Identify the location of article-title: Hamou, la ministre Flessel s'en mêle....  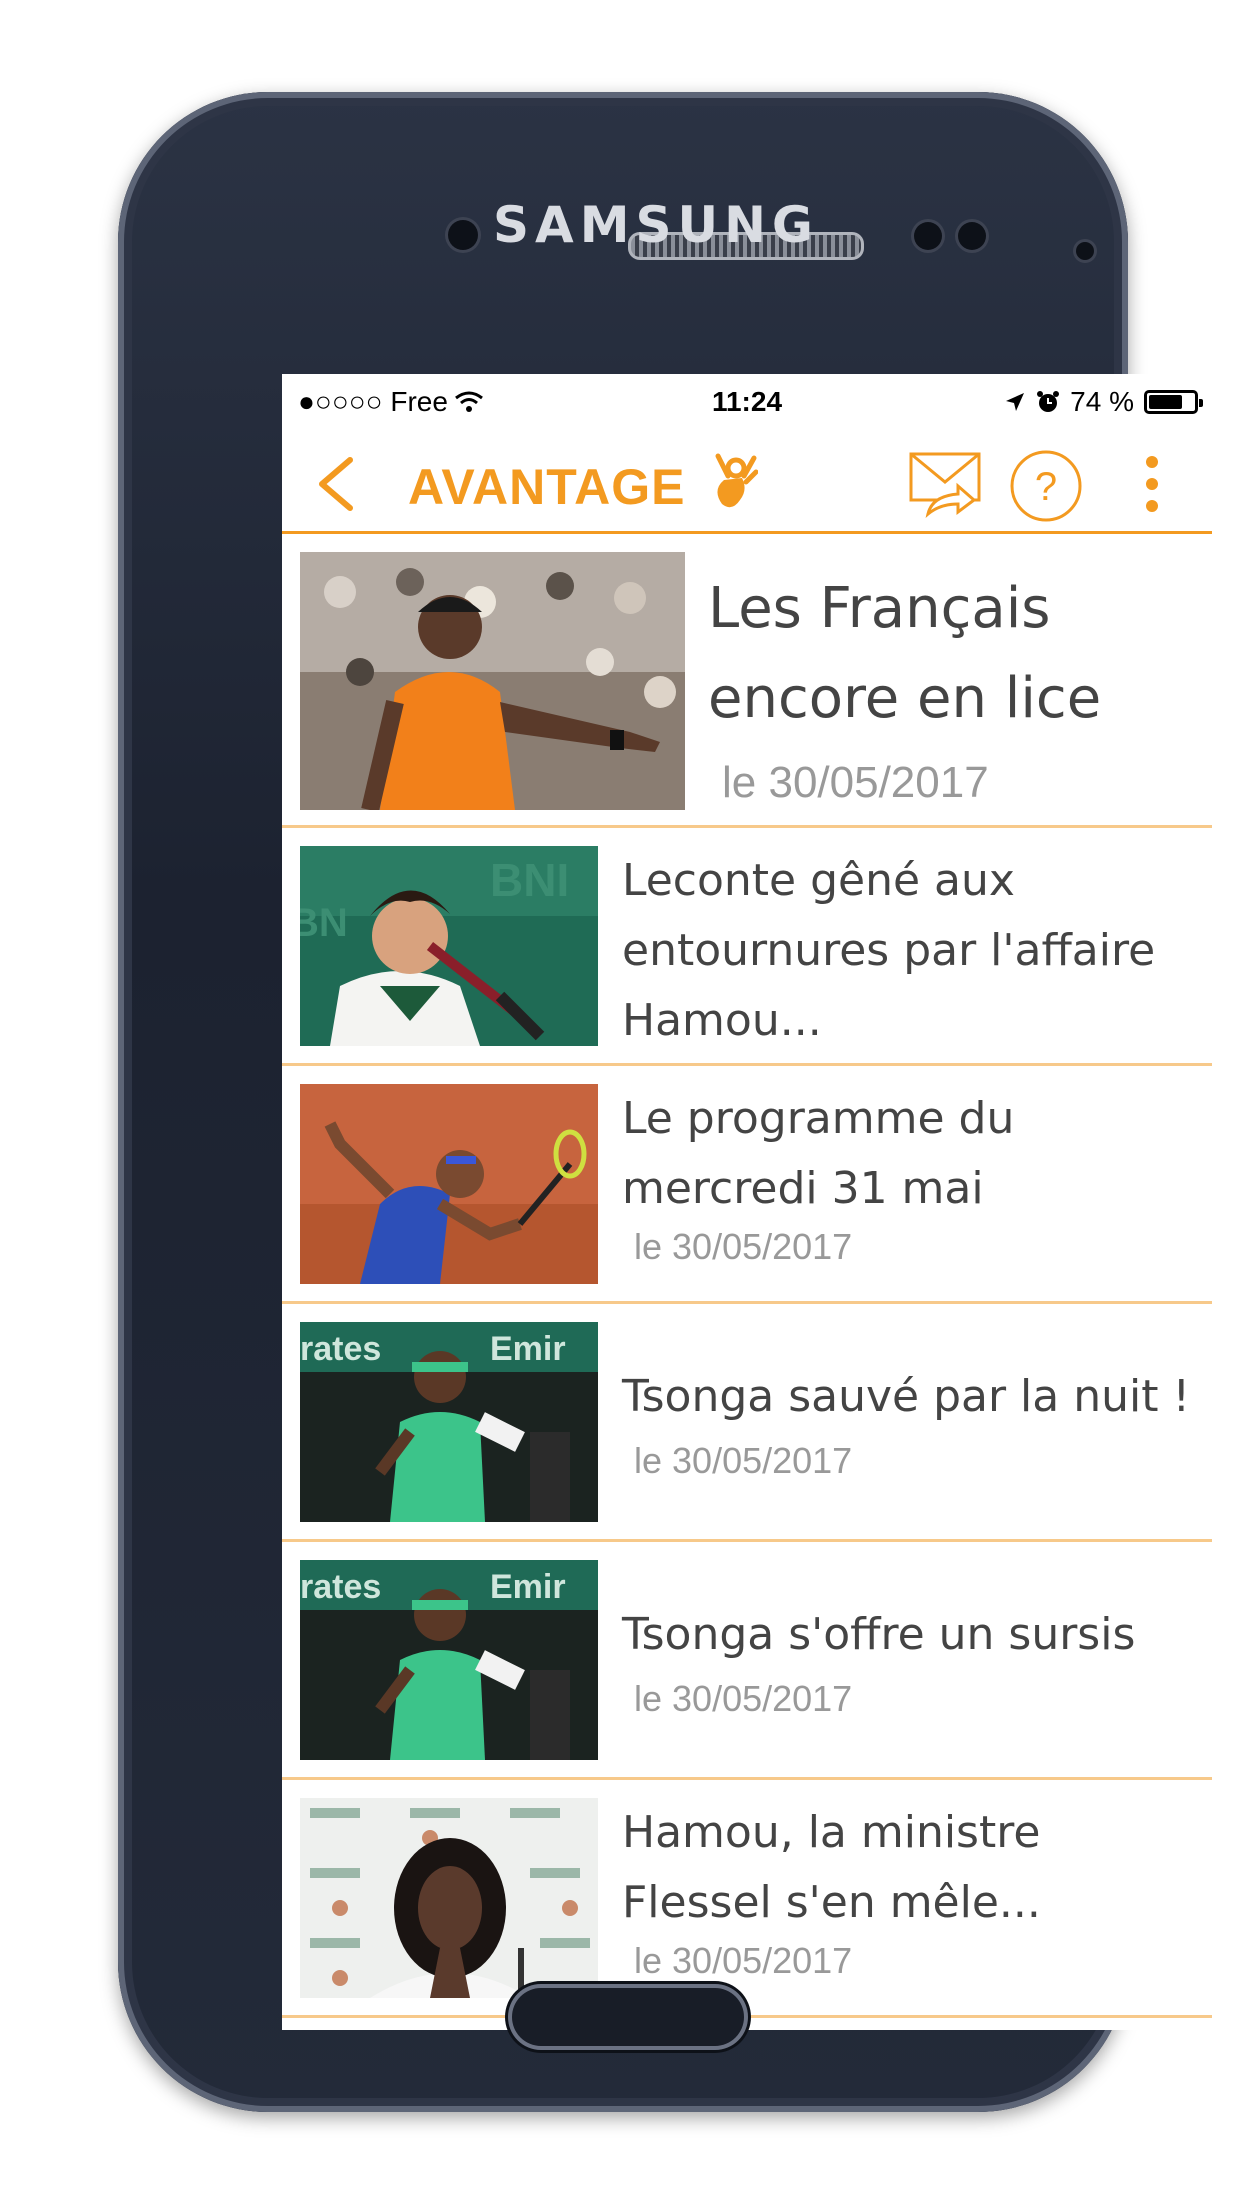
(831, 1867).